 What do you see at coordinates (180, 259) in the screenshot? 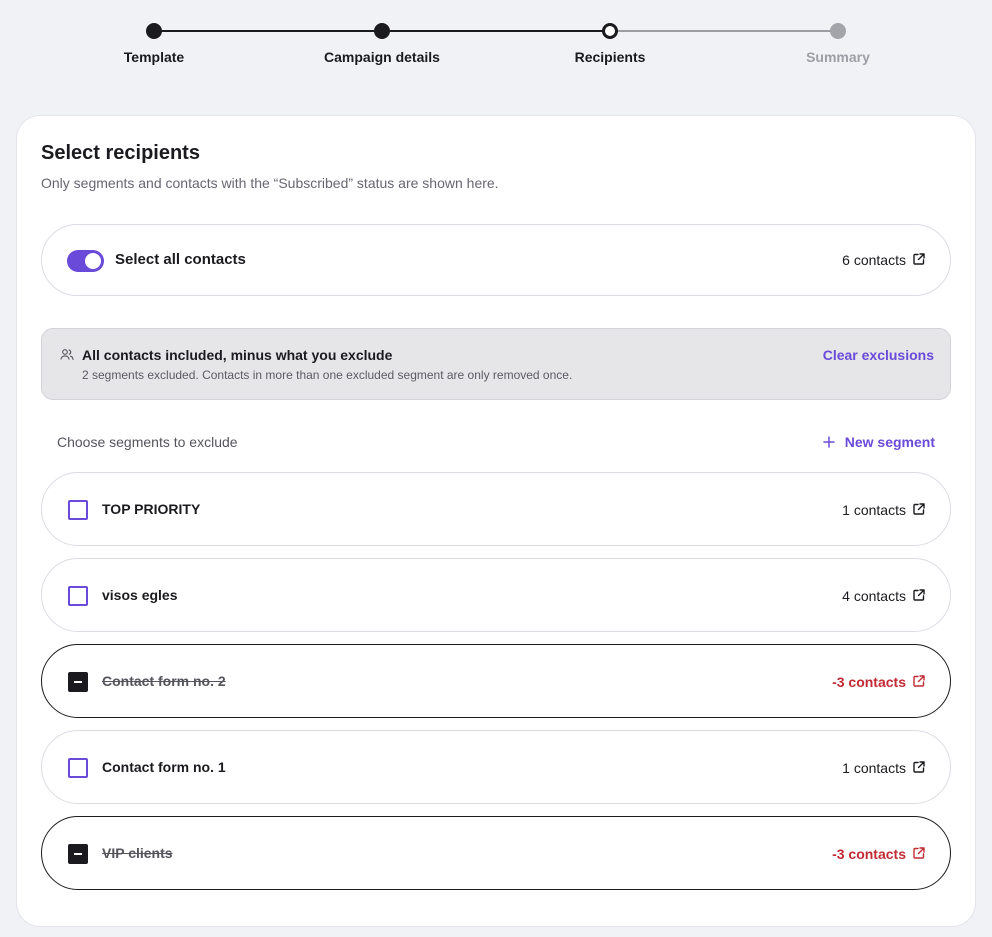
I see `select-all-label: Select all contacts` at bounding box center [180, 259].